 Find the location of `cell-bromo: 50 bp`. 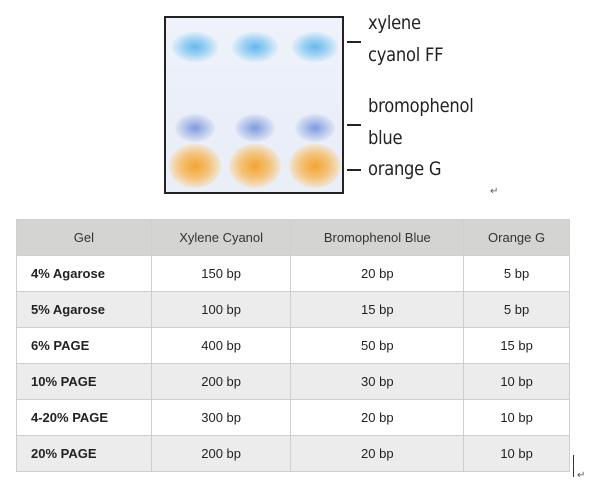

cell-bromo: 50 bp is located at coordinates (377, 345).